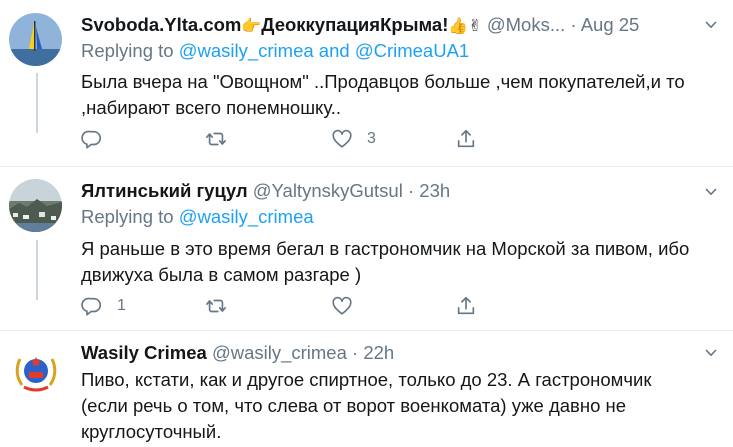  I want to click on like-count: 3, so click(371, 138).